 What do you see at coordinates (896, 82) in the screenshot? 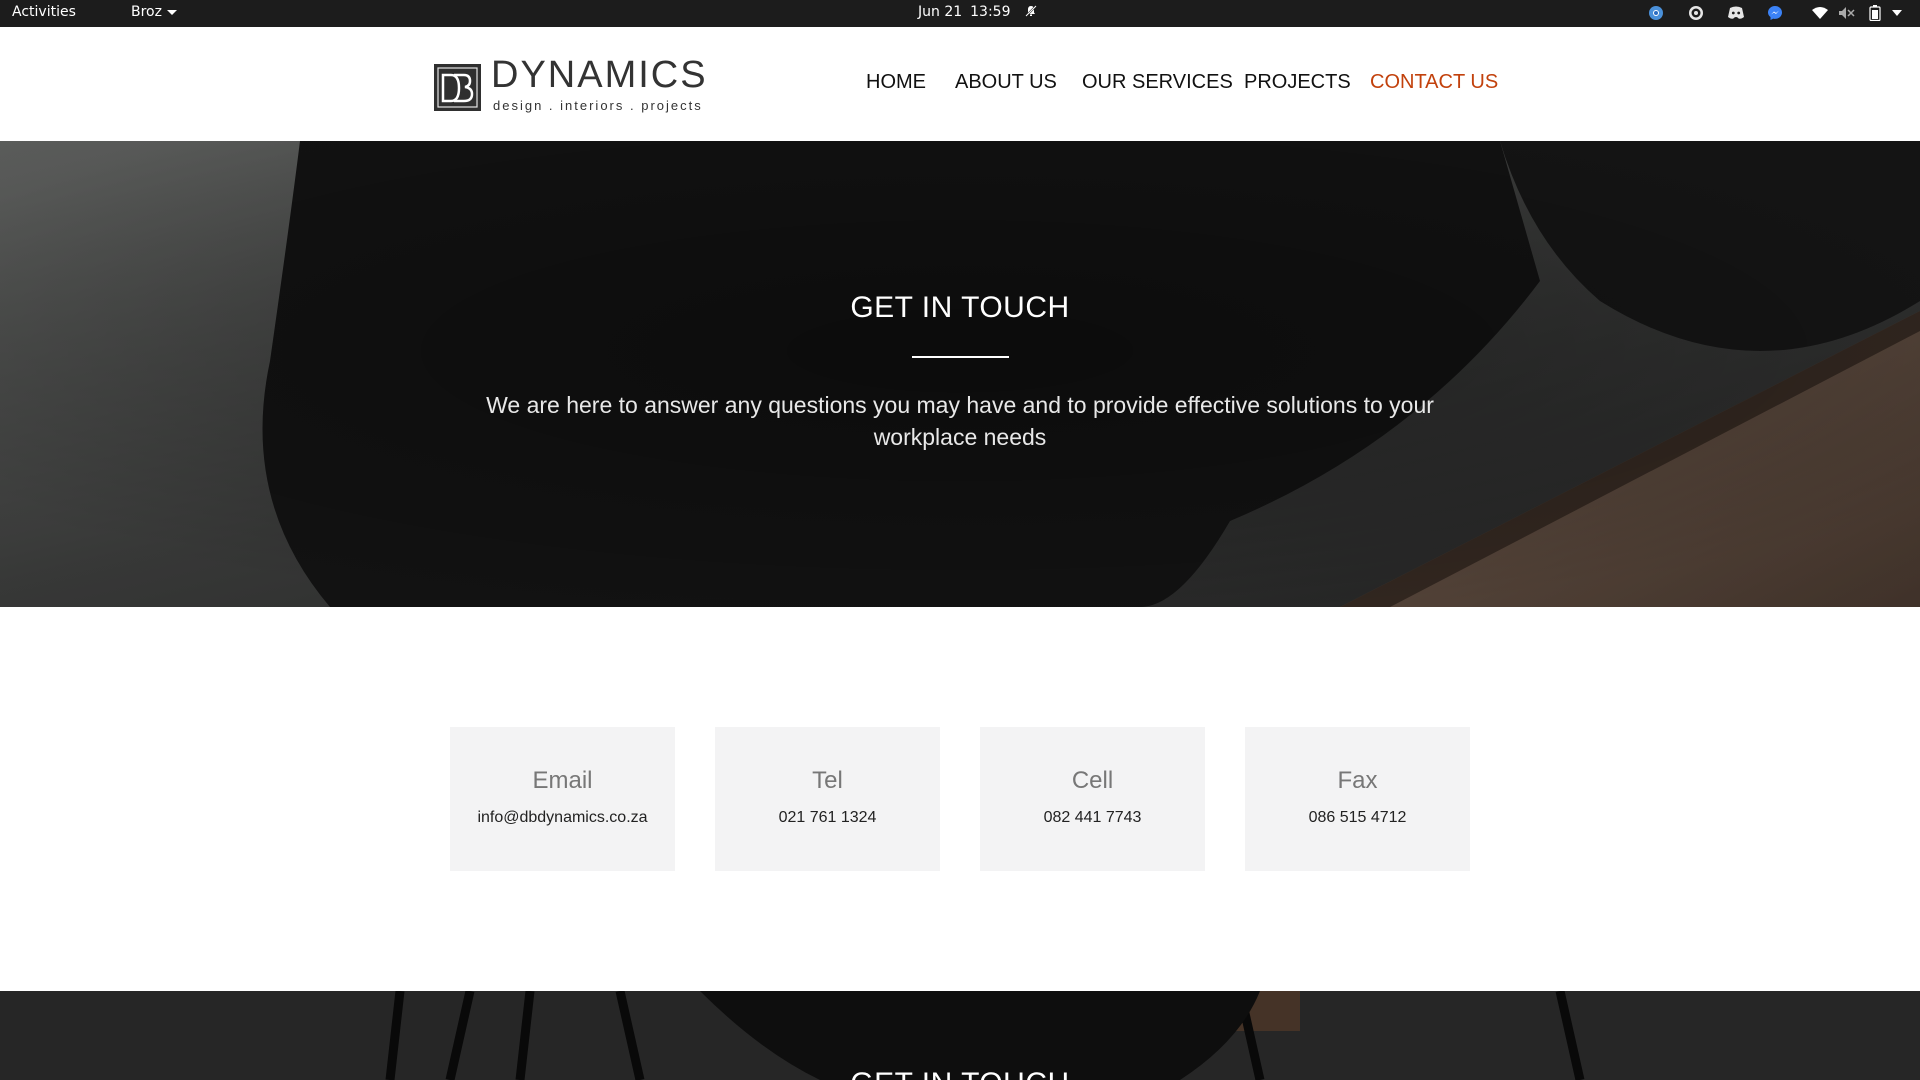
I see `nav-home: HOME` at bounding box center [896, 82].